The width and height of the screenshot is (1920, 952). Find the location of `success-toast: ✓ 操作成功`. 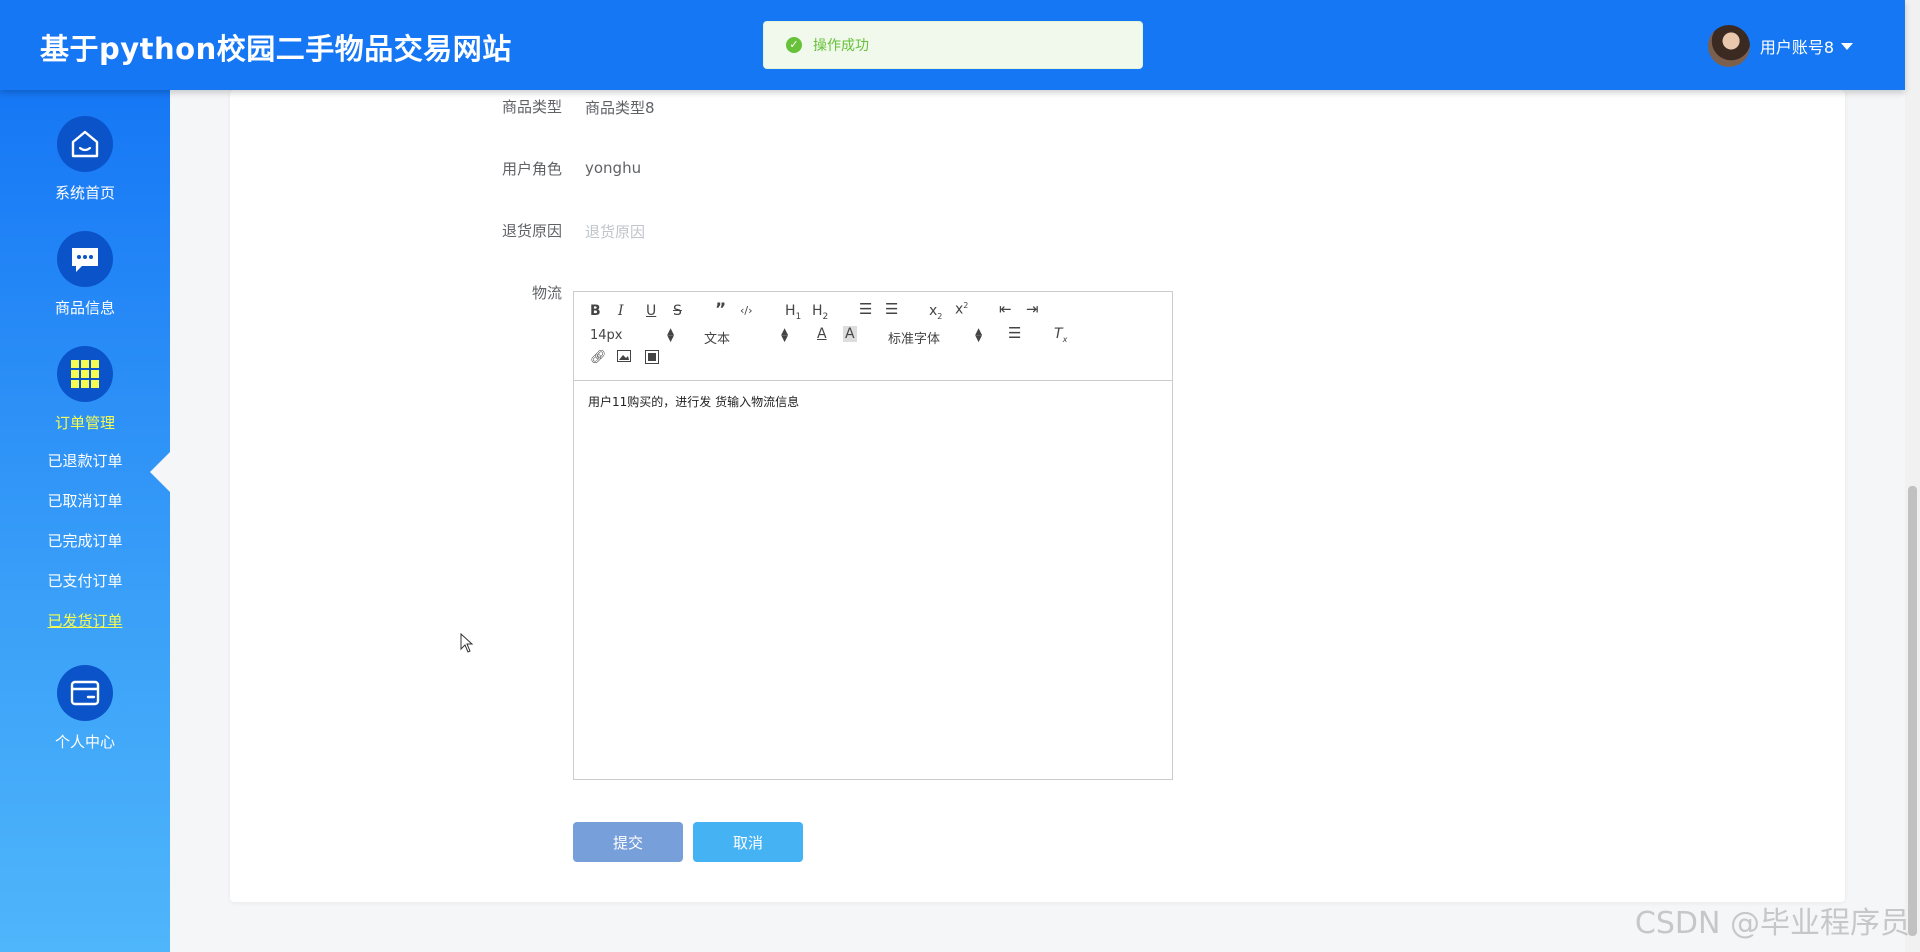

success-toast: ✓ 操作成功 is located at coordinates (953, 45).